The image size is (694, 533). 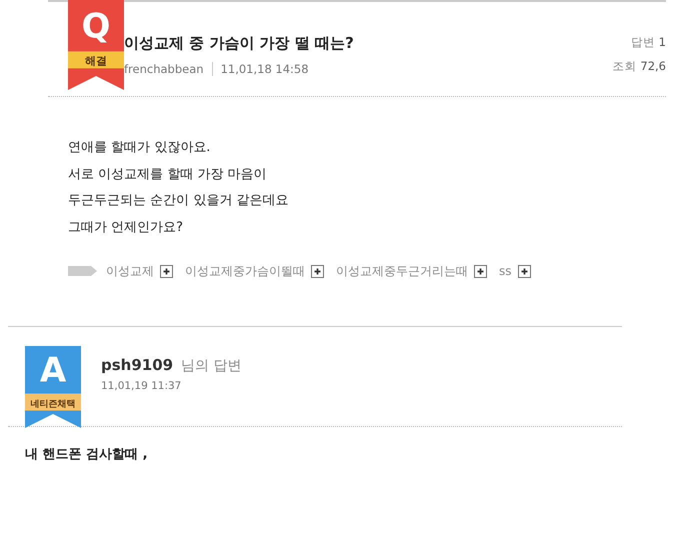 What do you see at coordinates (211, 366) in the screenshot?
I see `answer-label: 님의 답변` at bounding box center [211, 366].